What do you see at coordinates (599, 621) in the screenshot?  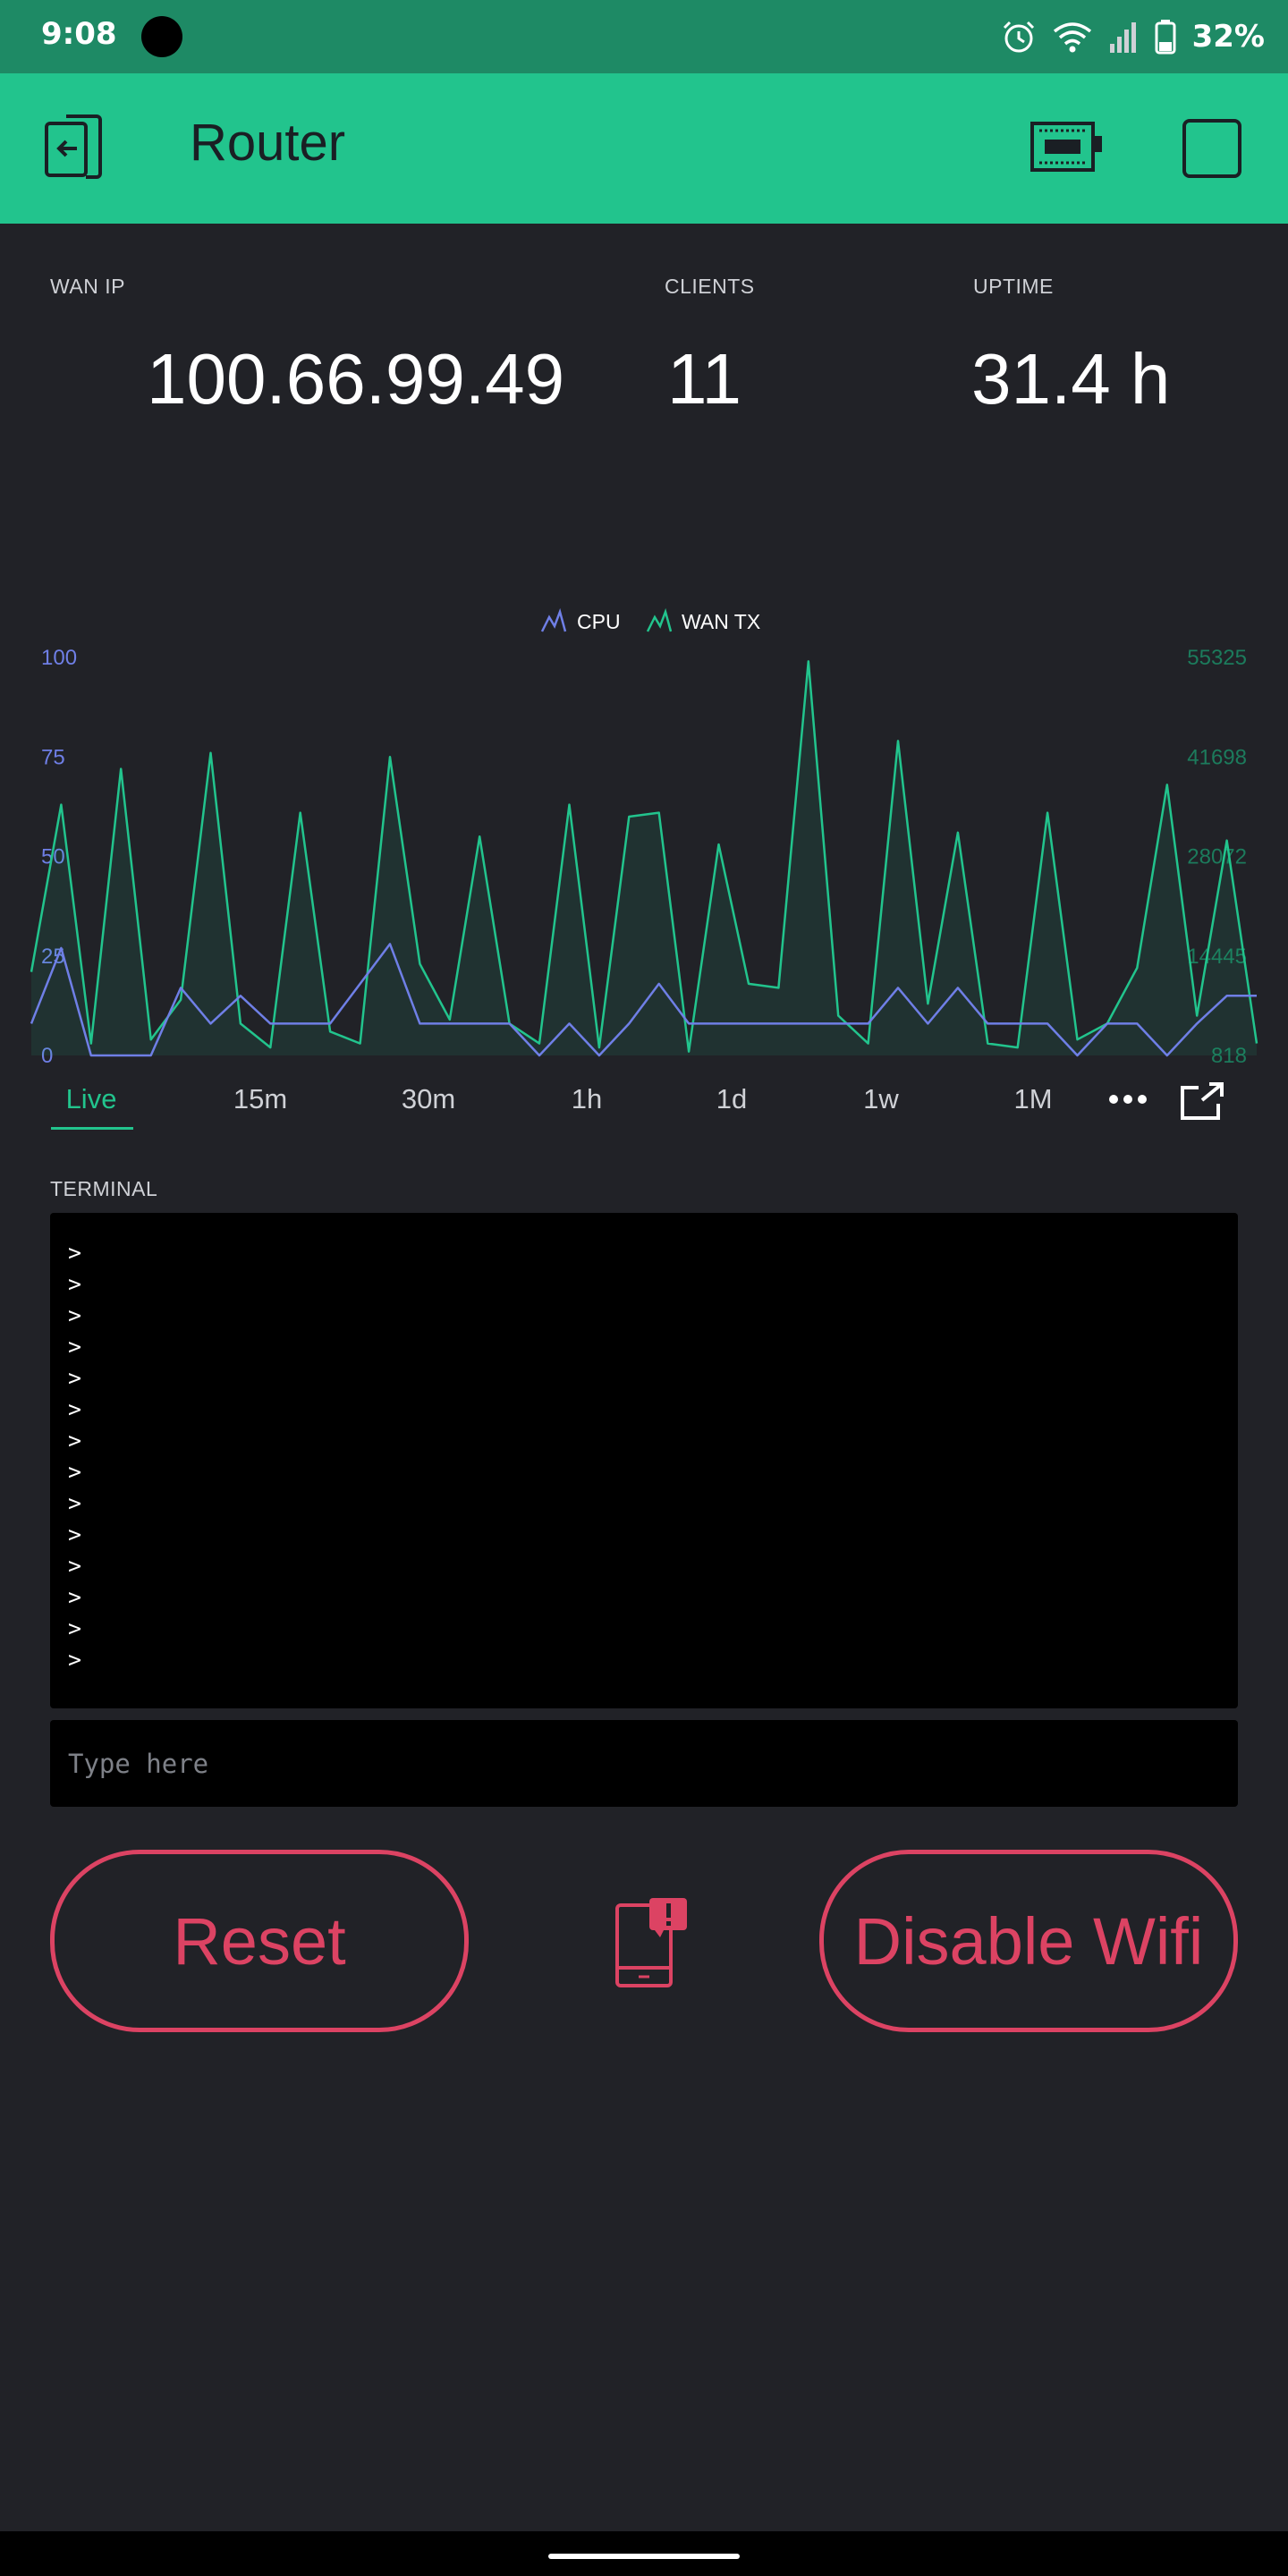 I see `cpu-legend-label: CPU` at bounding box center [599, 621].